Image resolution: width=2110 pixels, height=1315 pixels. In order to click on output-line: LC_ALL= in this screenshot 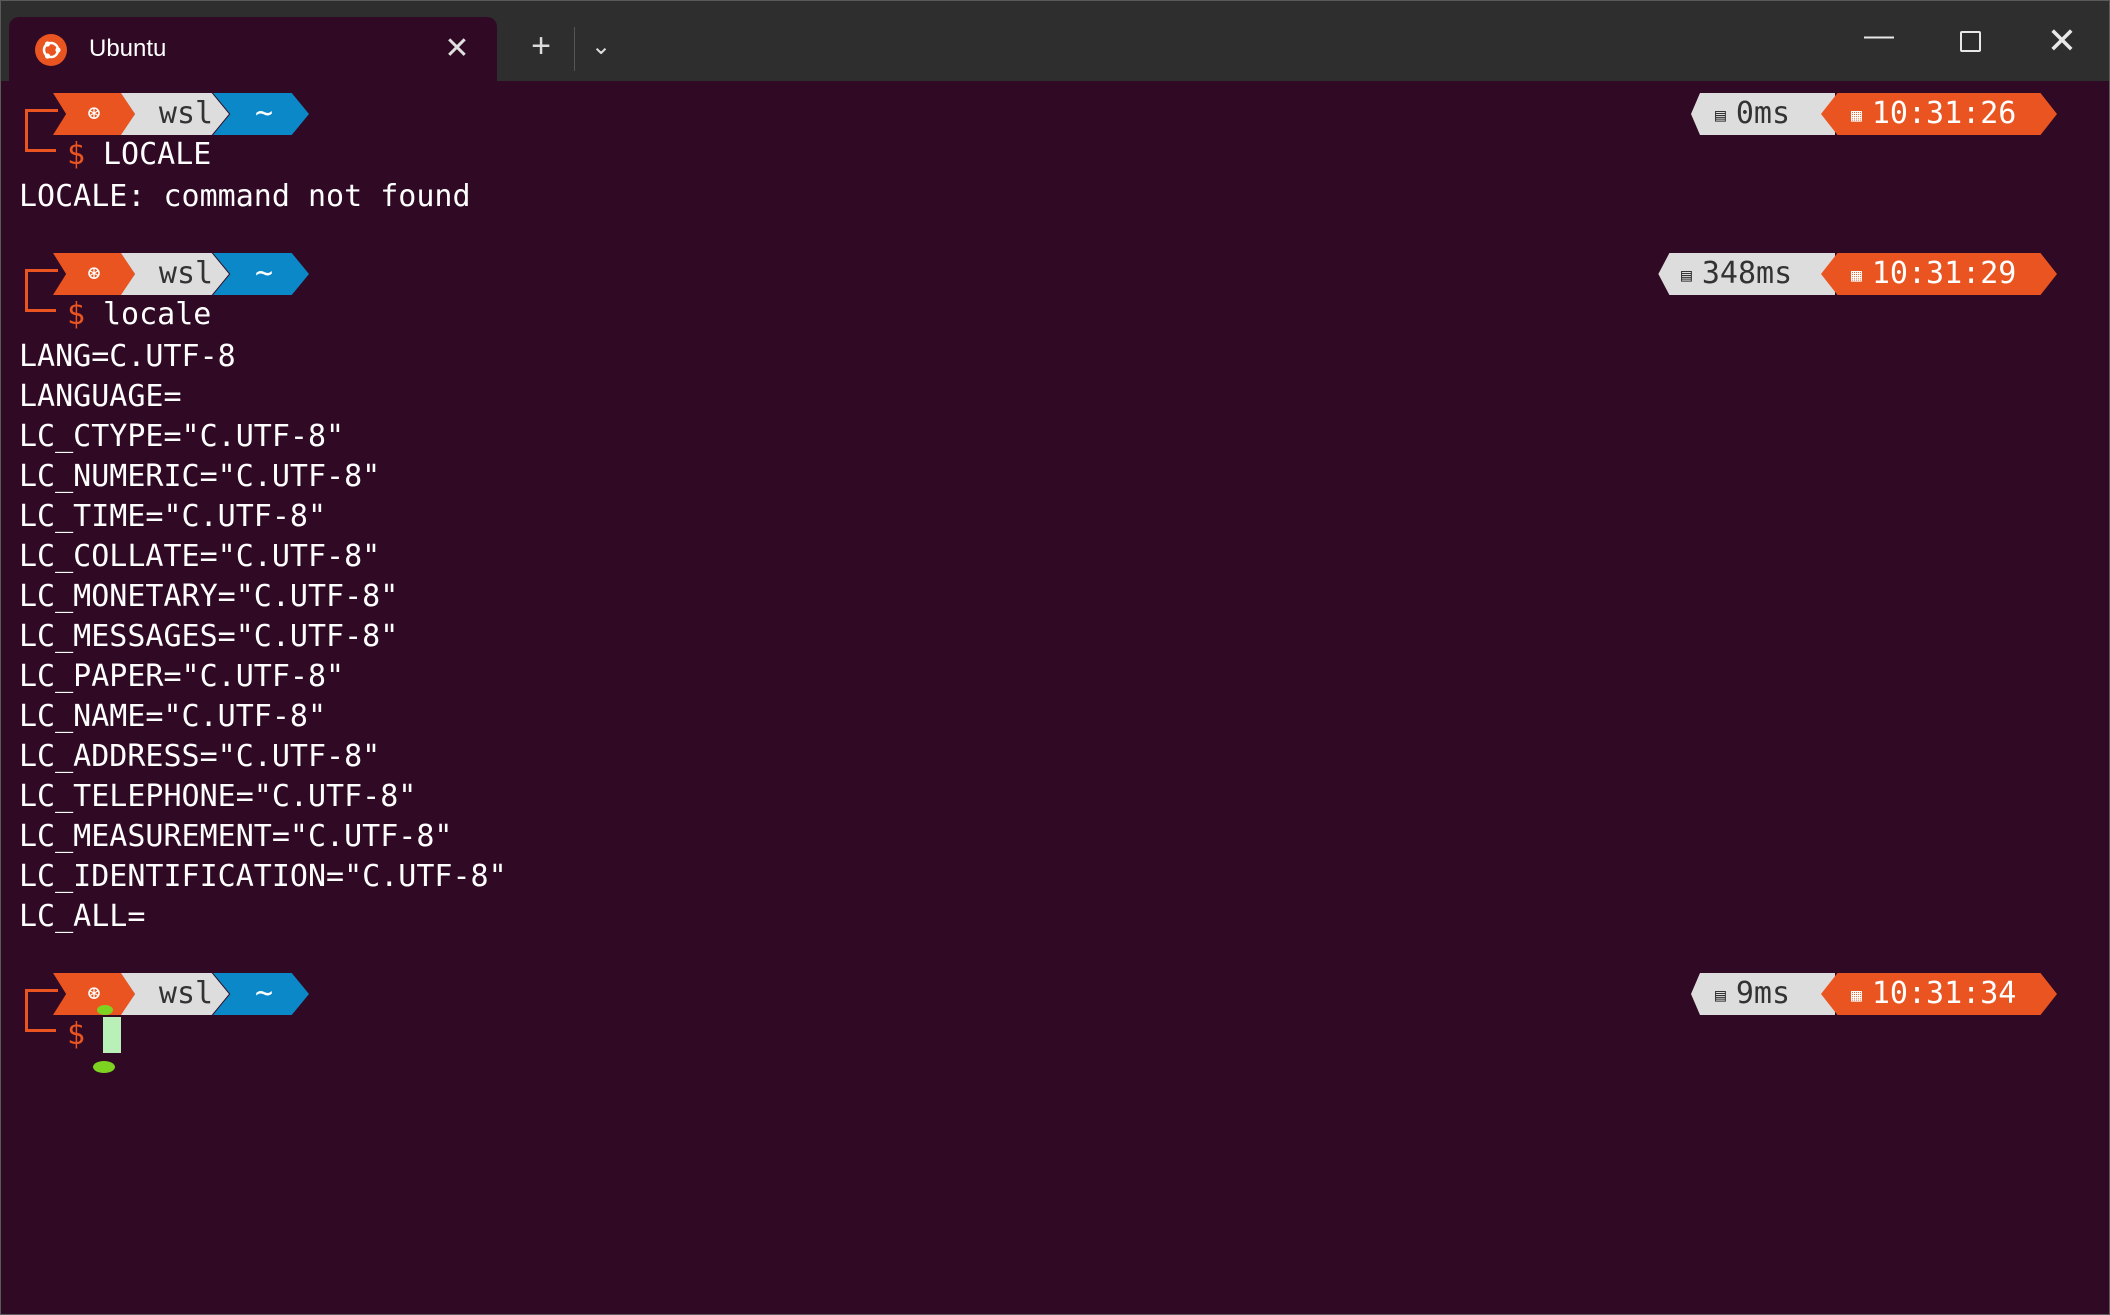, I will do `click(82, 916)`.